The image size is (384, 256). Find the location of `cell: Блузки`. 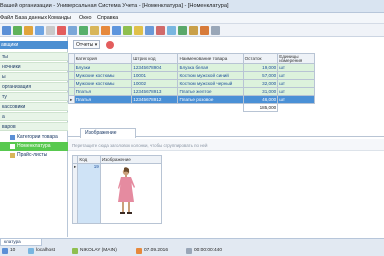

cell: Блузки is located at coordinates (103, 67).